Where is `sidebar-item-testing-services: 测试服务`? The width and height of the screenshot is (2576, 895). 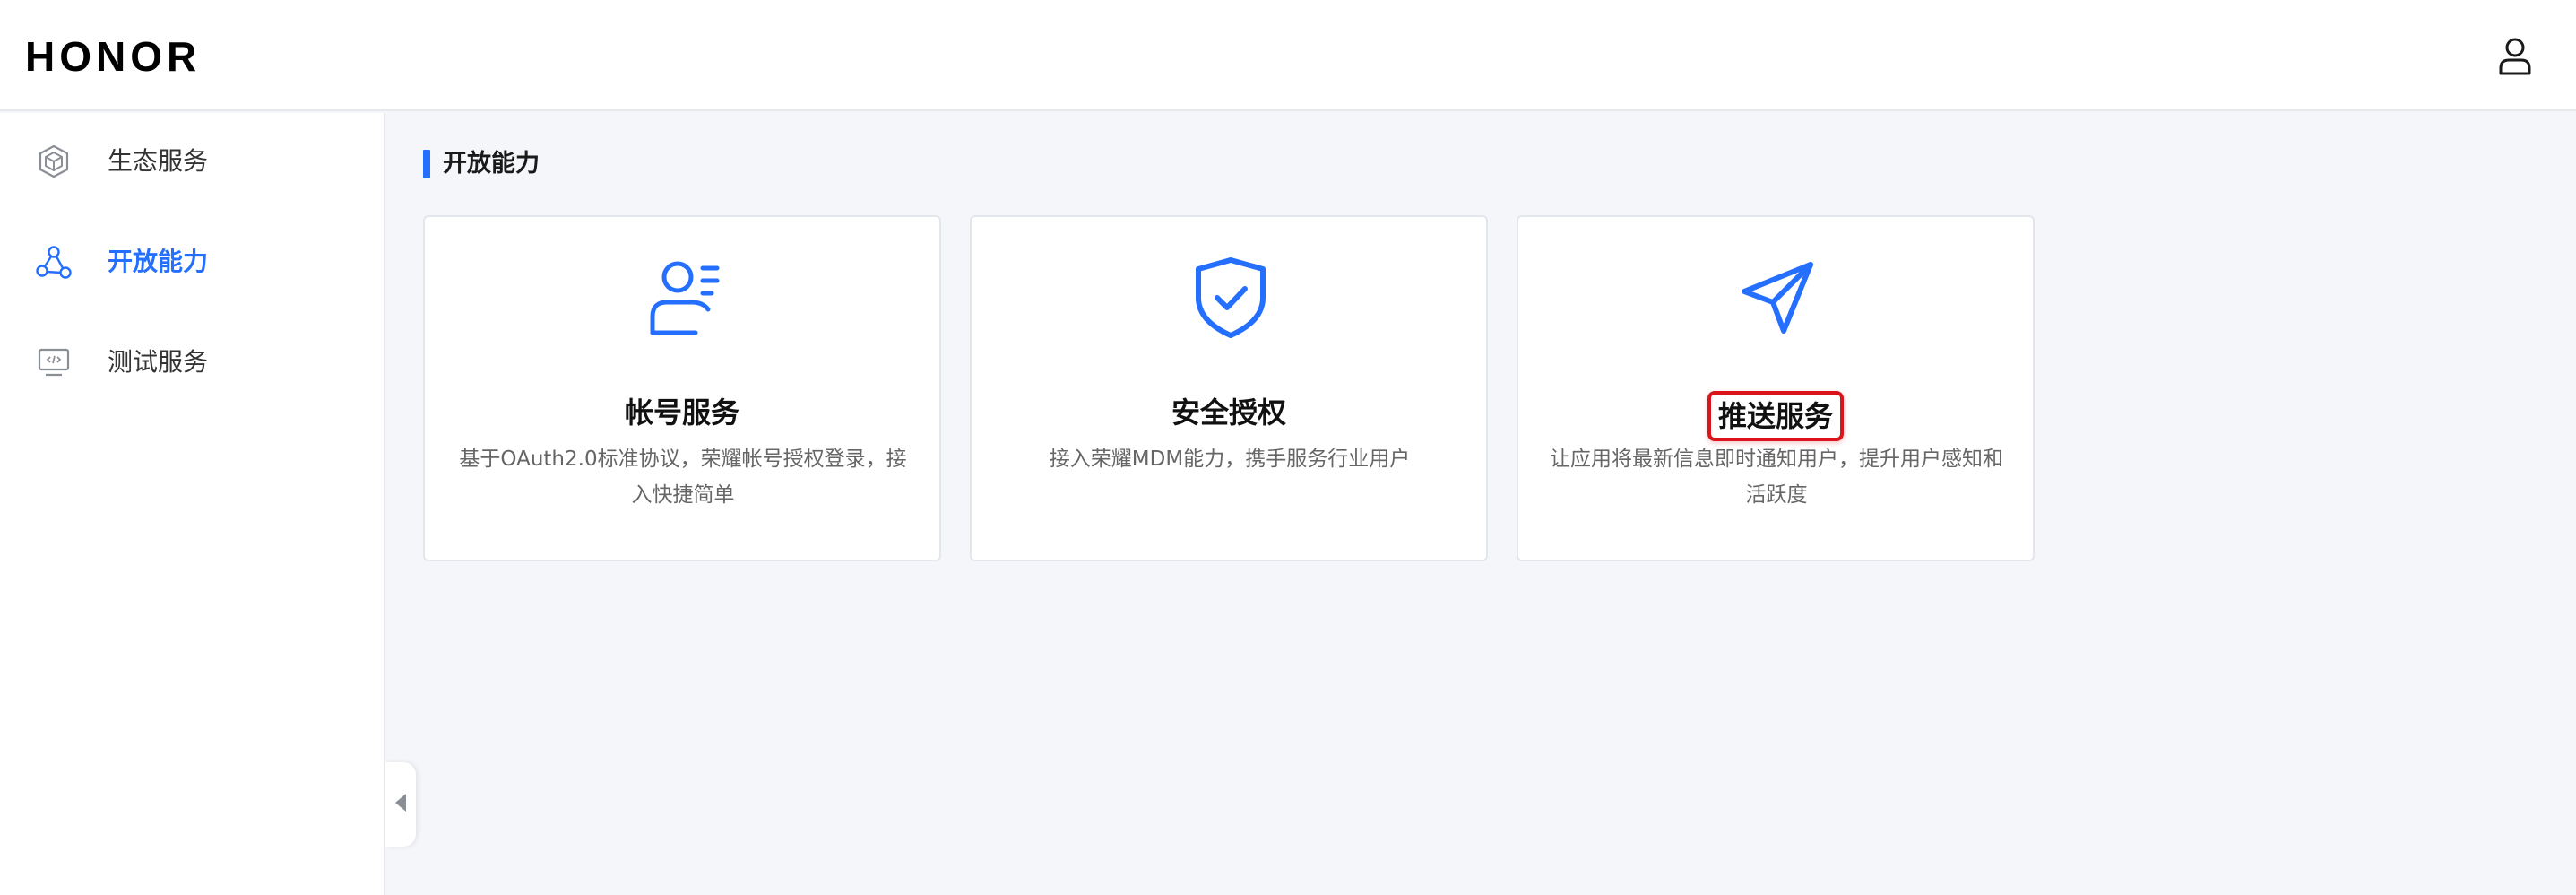
sidebar-item-testing-services: 测试服务 is located at coordinates (192, 362).